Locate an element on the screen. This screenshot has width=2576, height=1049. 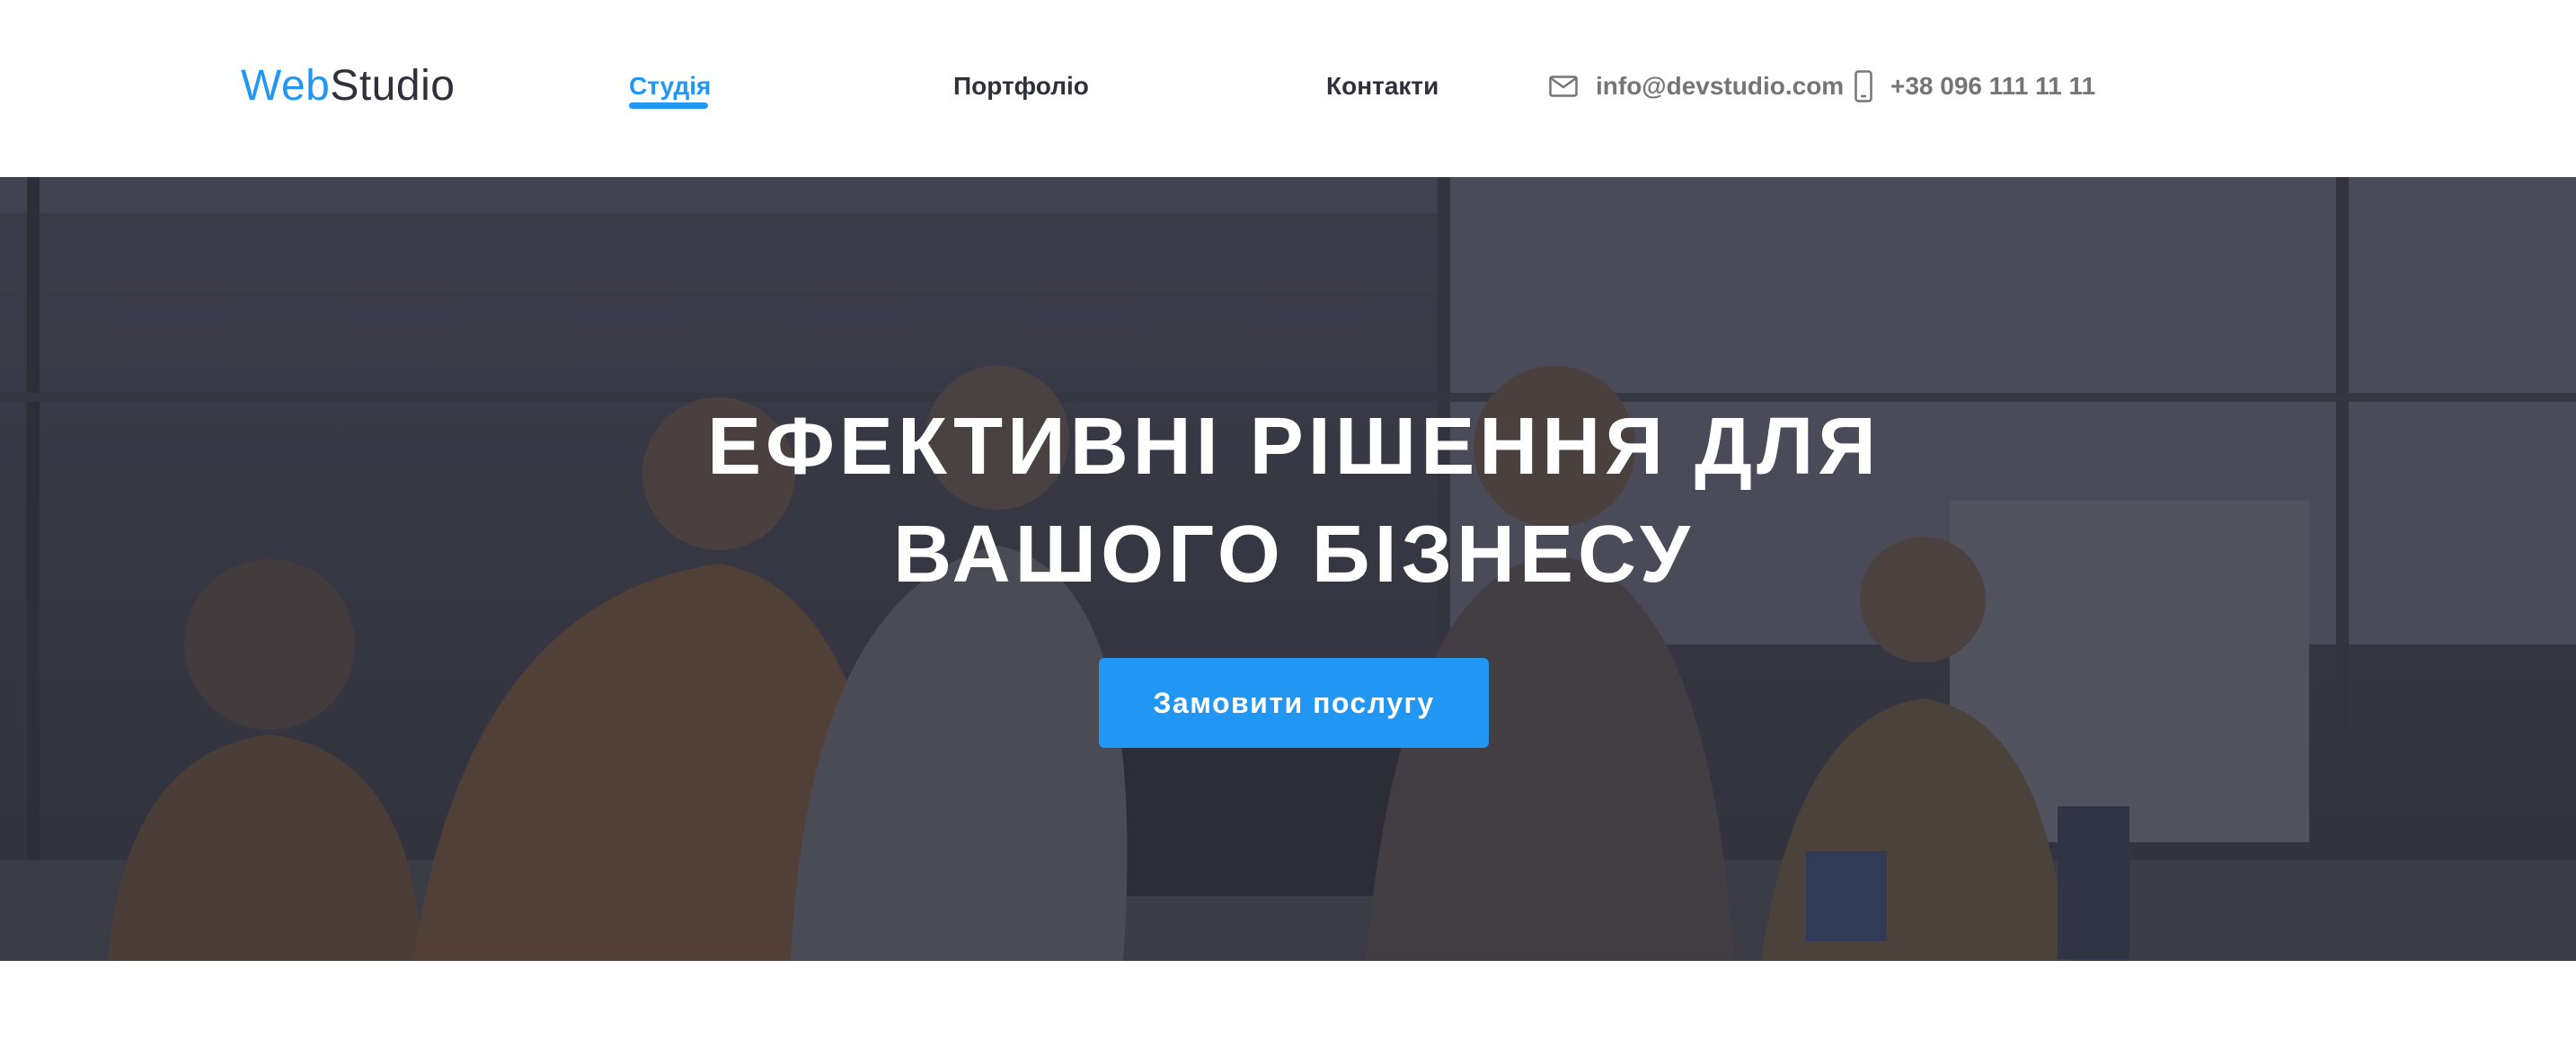
phone-text: +38 096 111 11 11 is located at coordinates (1993, 86).